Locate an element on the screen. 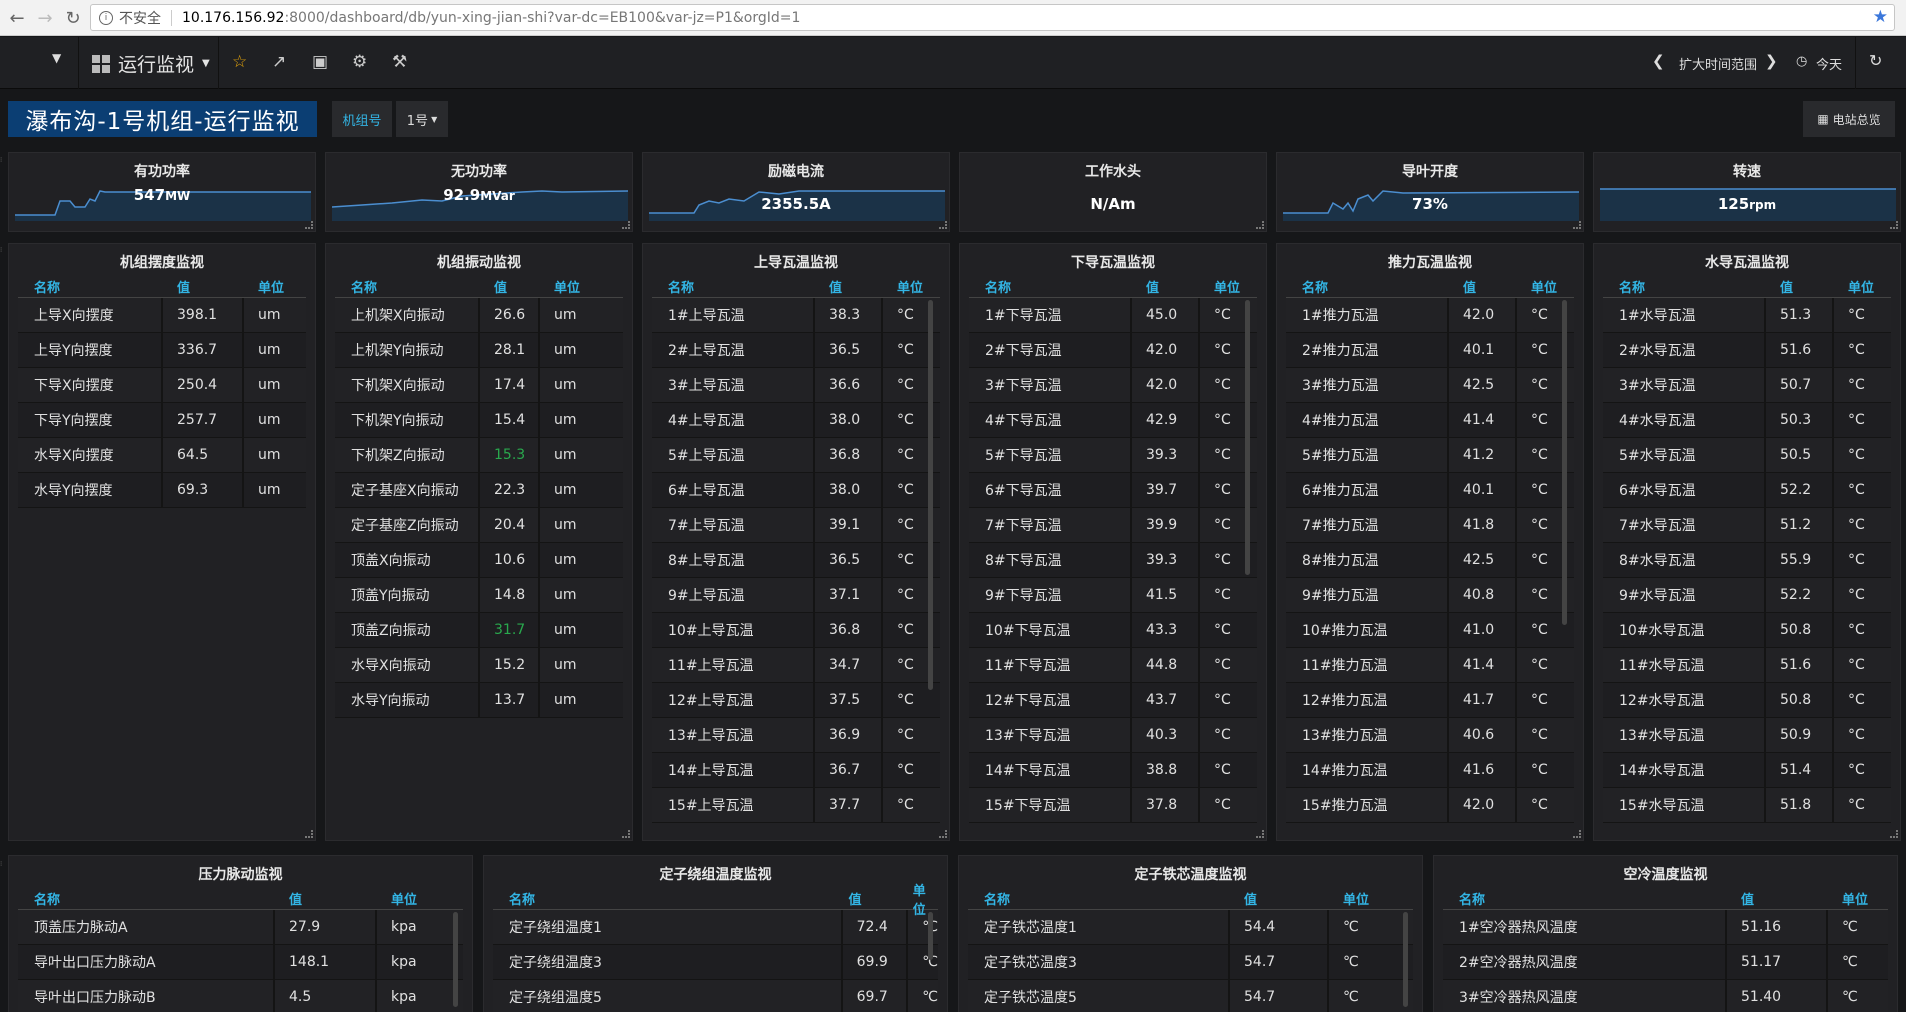 Image resolution: width=1906 pixels, height=1012 pixels. chevron-down-icon: ▼ is located at coordinates (206, 63).